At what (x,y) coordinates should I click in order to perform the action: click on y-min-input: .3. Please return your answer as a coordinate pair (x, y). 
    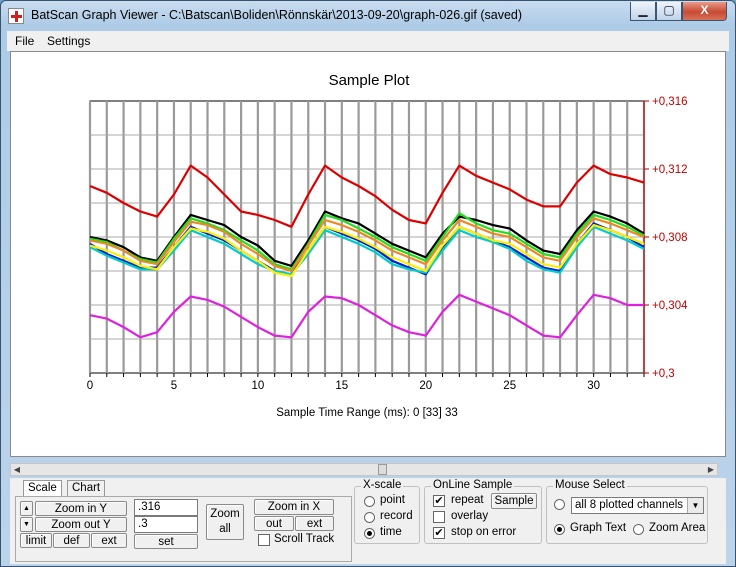
    Looking at the image, I should click on (166, 524).